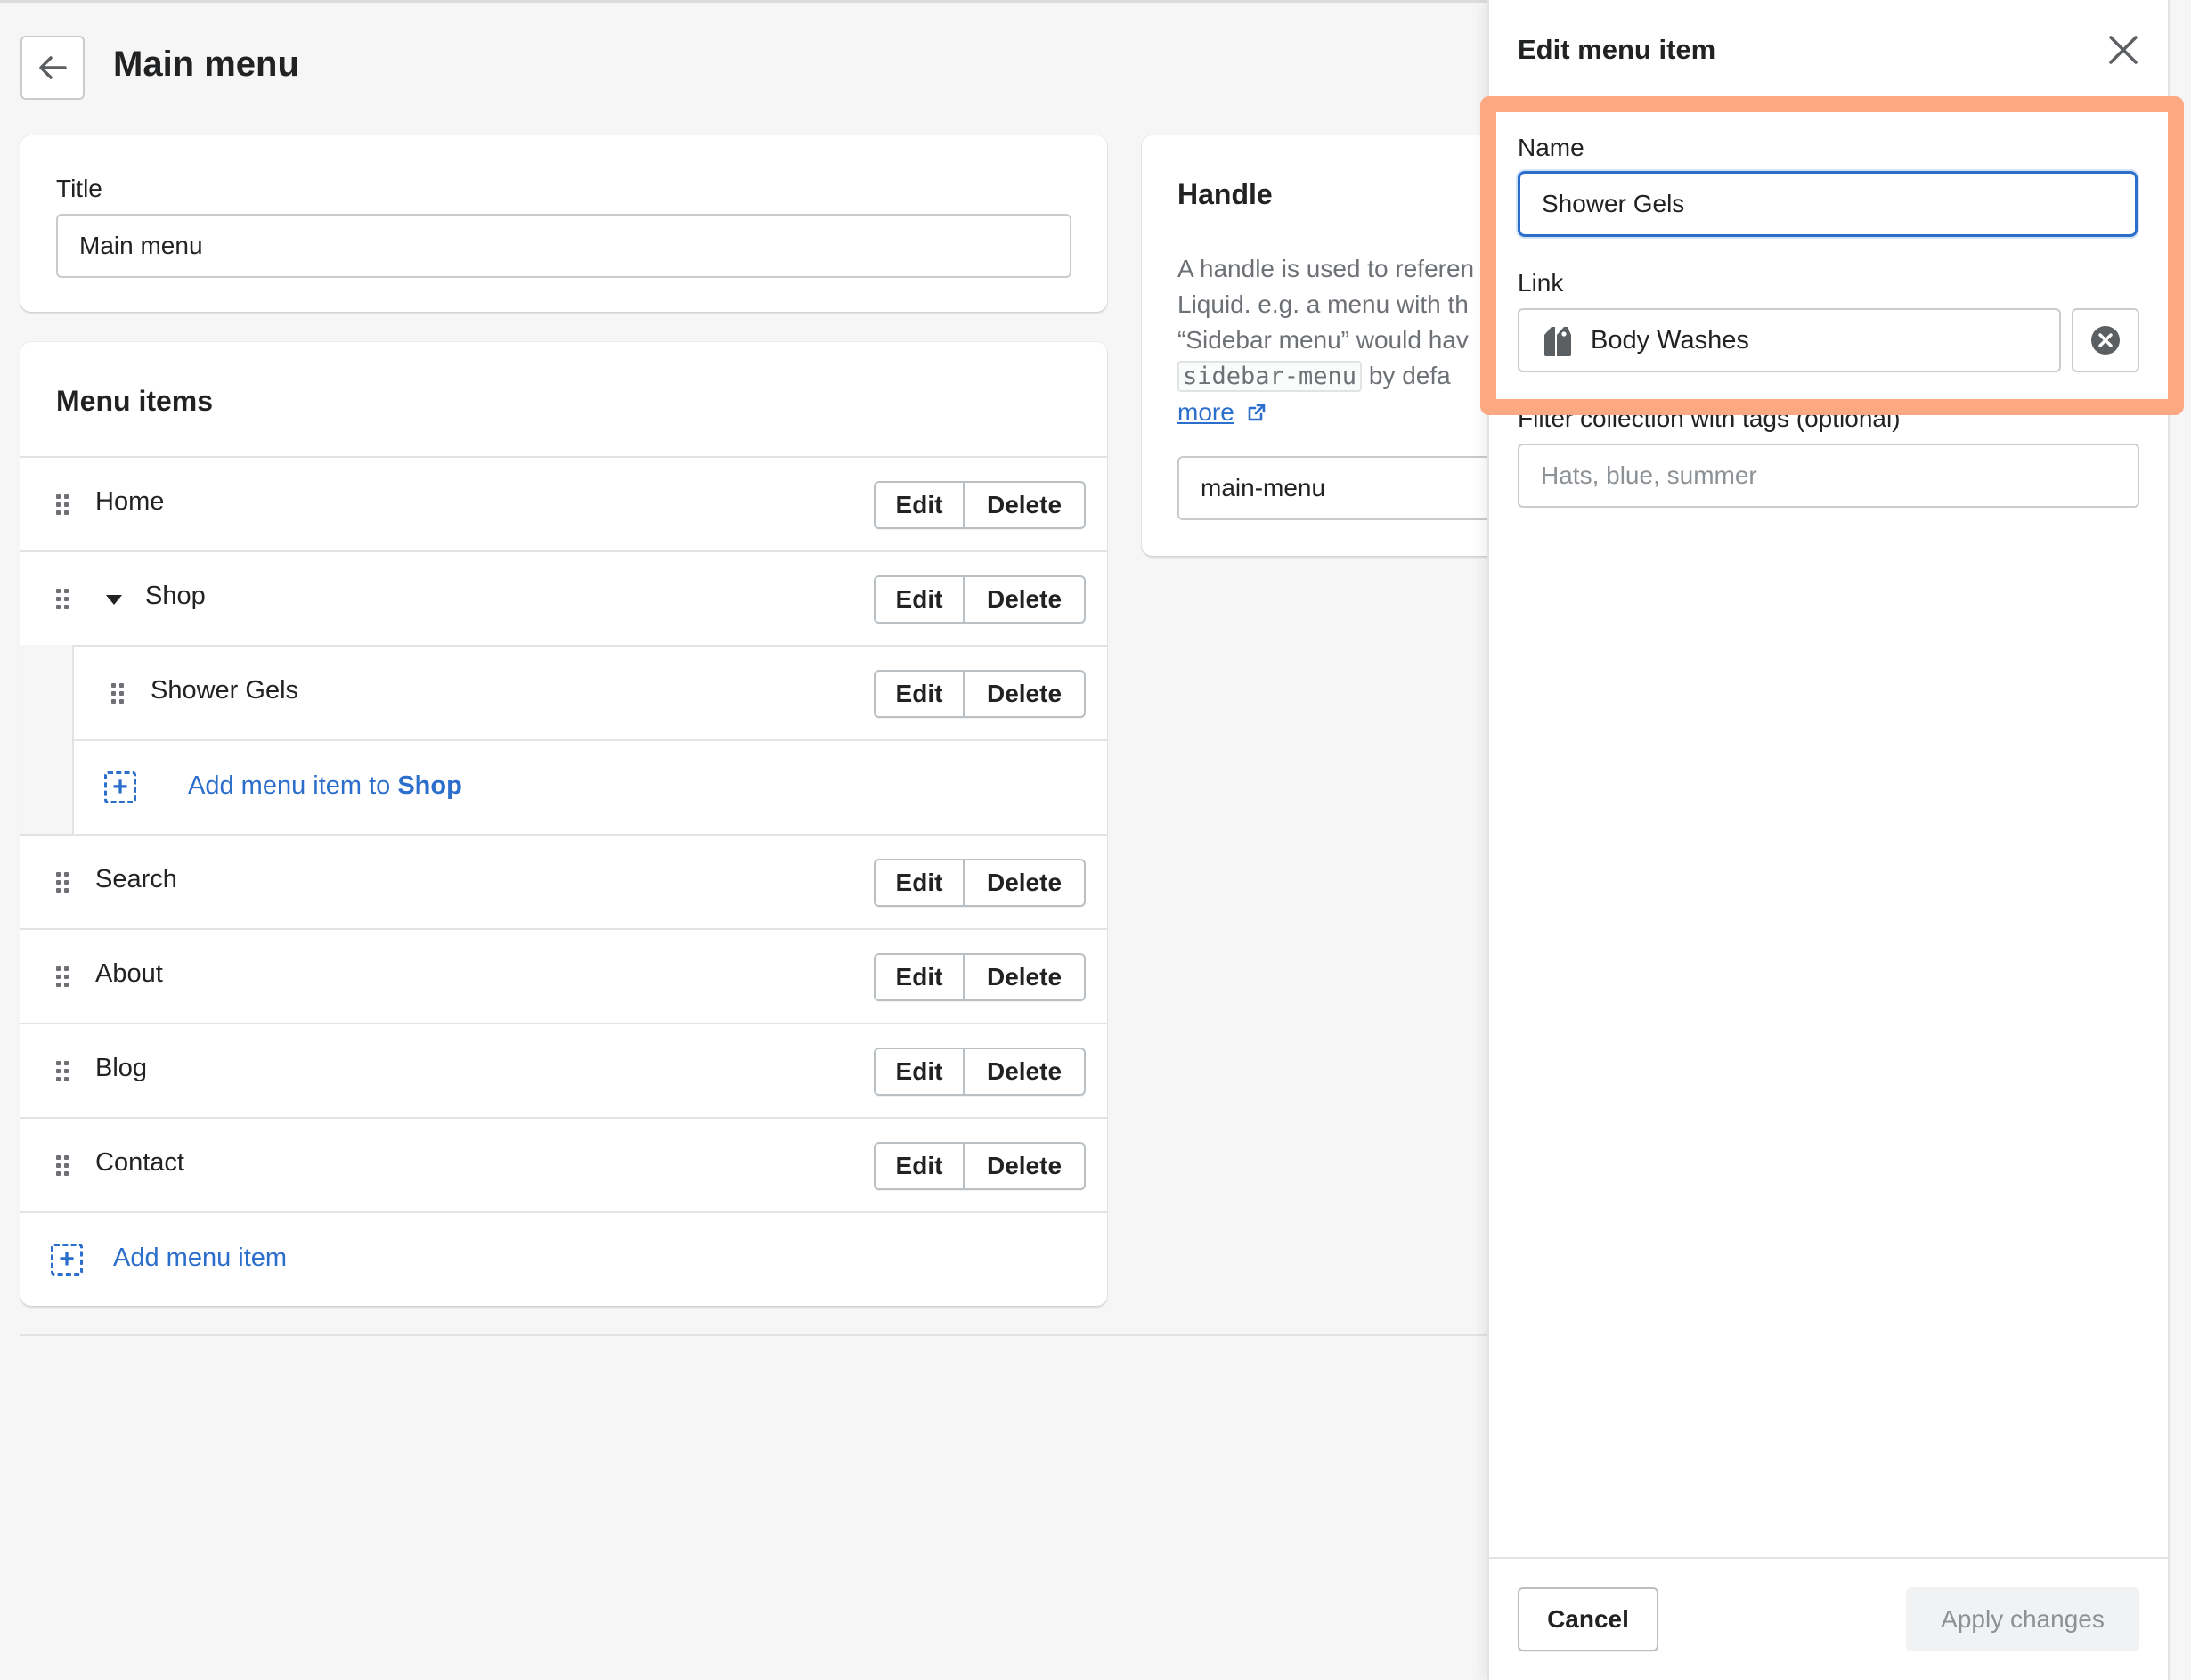 This screenshot has width=2191, height=1680. What do you see at coordinates (1670, 340) in the screenshot?
I see `link-value: Body Washes` at bounding box center [1670, 340].